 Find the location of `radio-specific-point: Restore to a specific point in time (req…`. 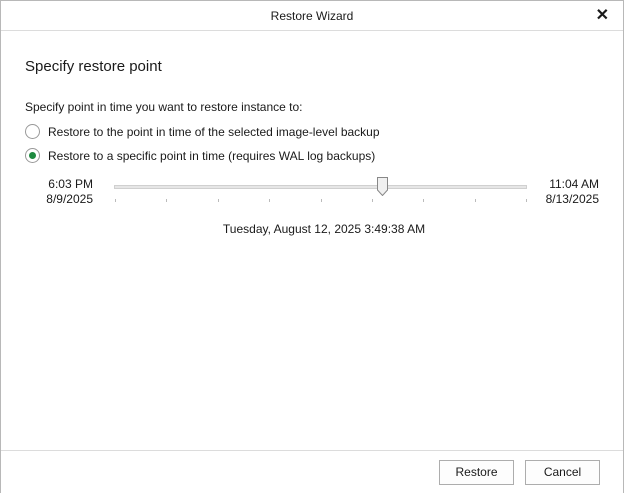

radio-specific-point: Restore to a specific point in time (req… is located at coordinates (200, 155).